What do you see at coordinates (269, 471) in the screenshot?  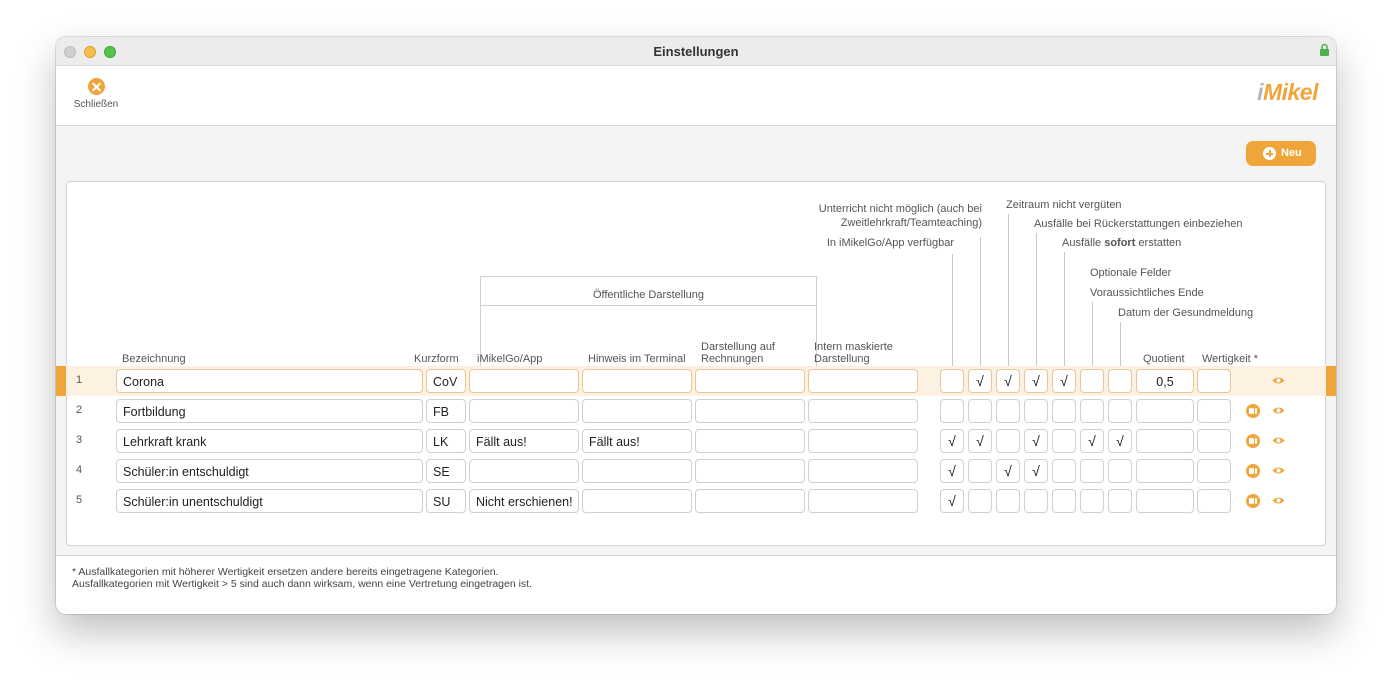 I see `name-field: Schüler:in entschuldigt` at bounding box center [269, 471].